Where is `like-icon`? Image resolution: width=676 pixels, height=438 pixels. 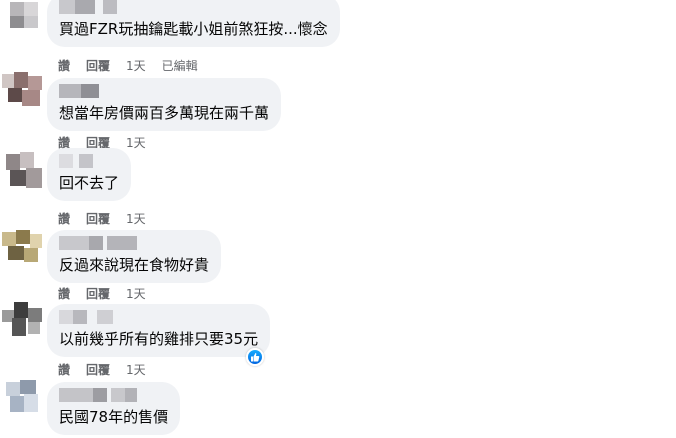 like-icon is located at coordinates (255, 357).